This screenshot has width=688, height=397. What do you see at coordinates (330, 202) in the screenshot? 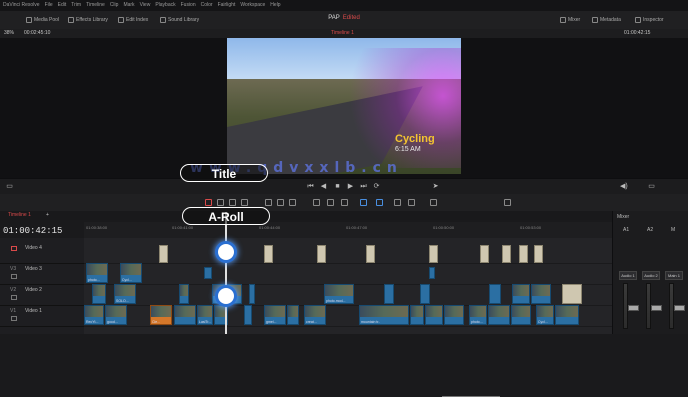
I see `link-icon` at bounding box center [330, 202].